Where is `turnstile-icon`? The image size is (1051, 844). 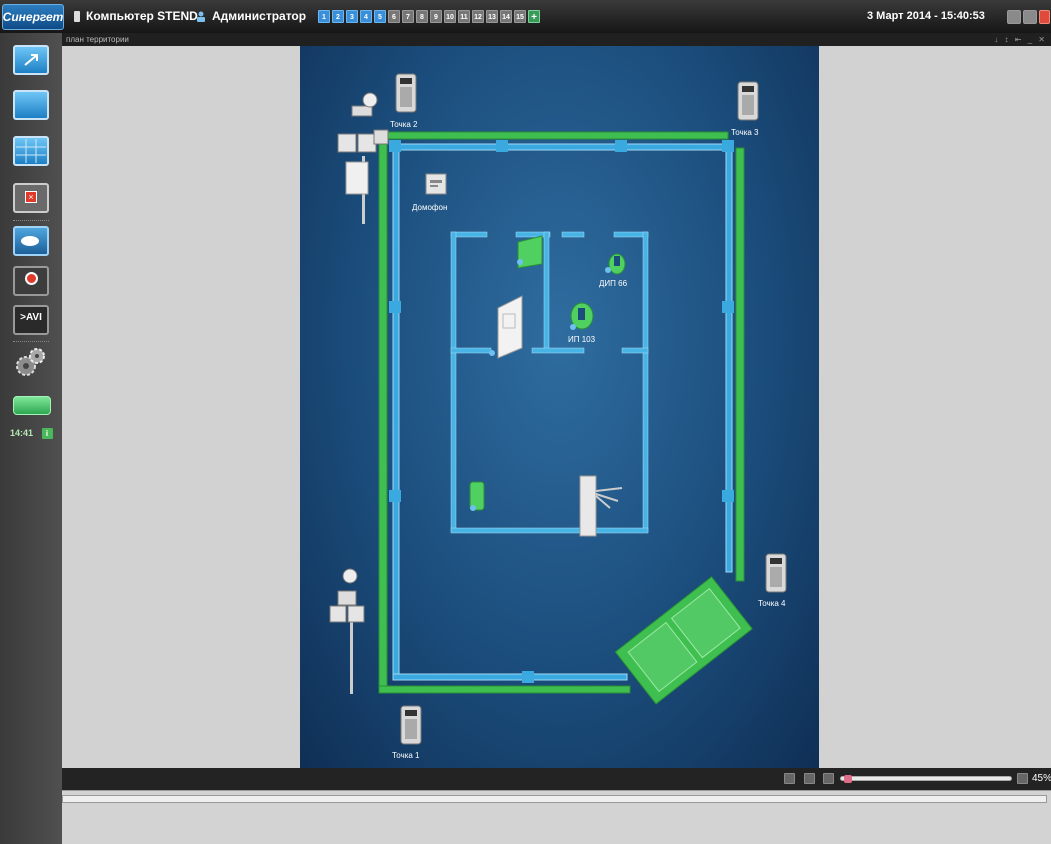 turnstile-icon is located at coordinates (601, 506).